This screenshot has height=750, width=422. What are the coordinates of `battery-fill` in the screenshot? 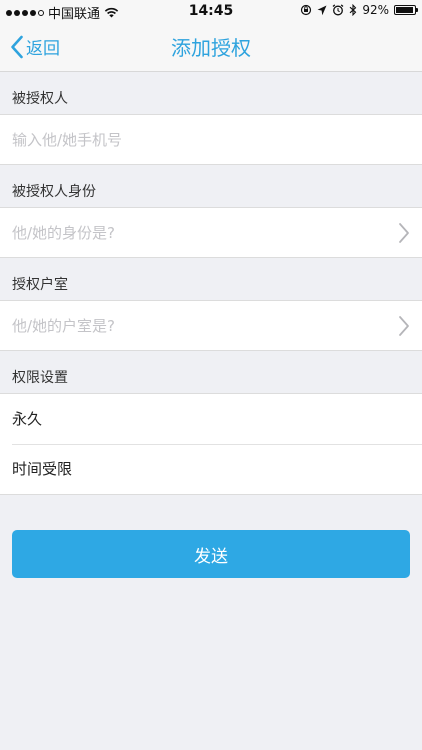 It's located at (404, 10).